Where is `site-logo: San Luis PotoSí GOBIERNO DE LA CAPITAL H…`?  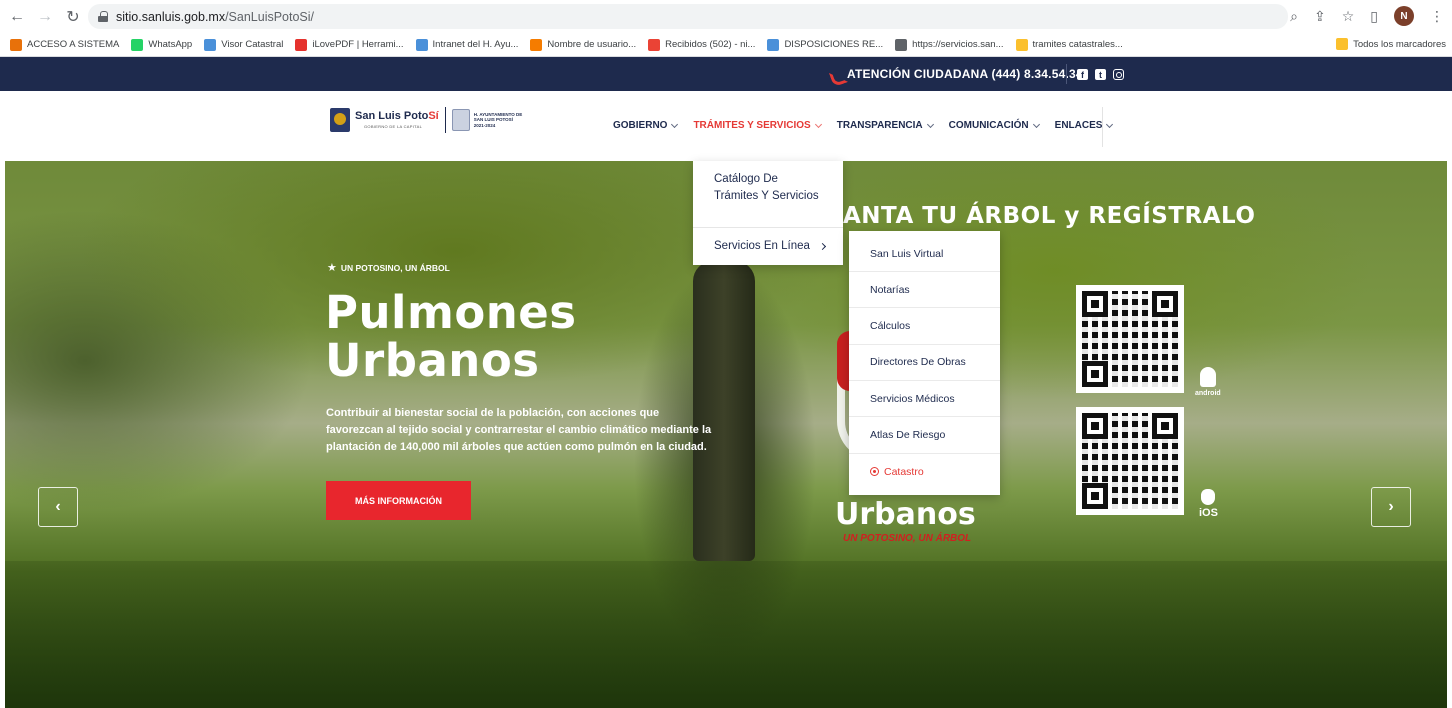 site-logo: San Luis PotoSí GOBIERNO DE LA CAPITAL H… is located at coordinates (427, 120).